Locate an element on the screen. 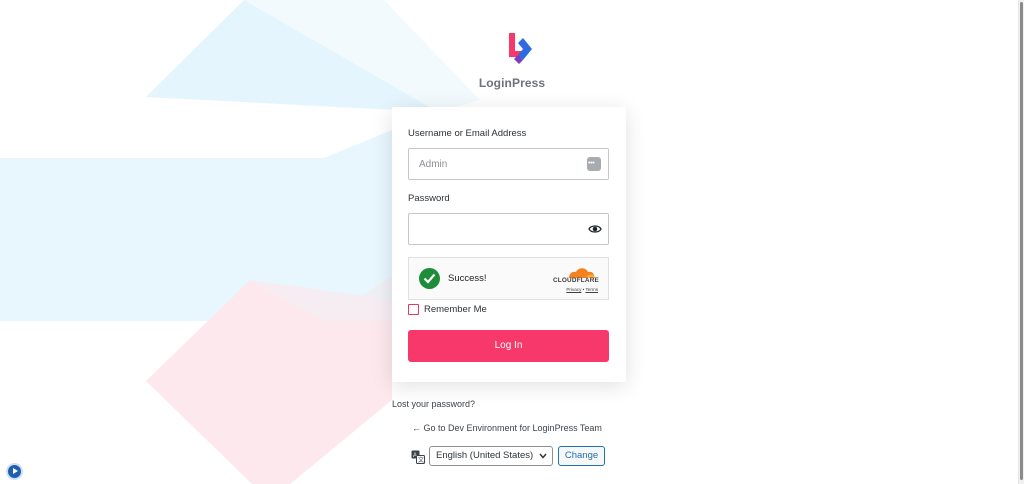 The width and height of the screenshot is (1024, 484). password-manager-icon is located at coordinates (594, 164).